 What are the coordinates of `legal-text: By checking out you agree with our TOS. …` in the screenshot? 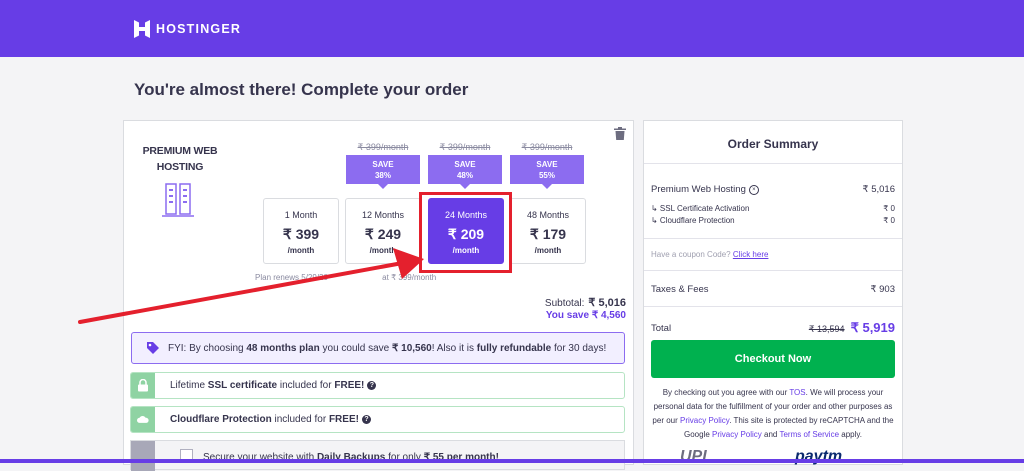 It's located at (773, 414).